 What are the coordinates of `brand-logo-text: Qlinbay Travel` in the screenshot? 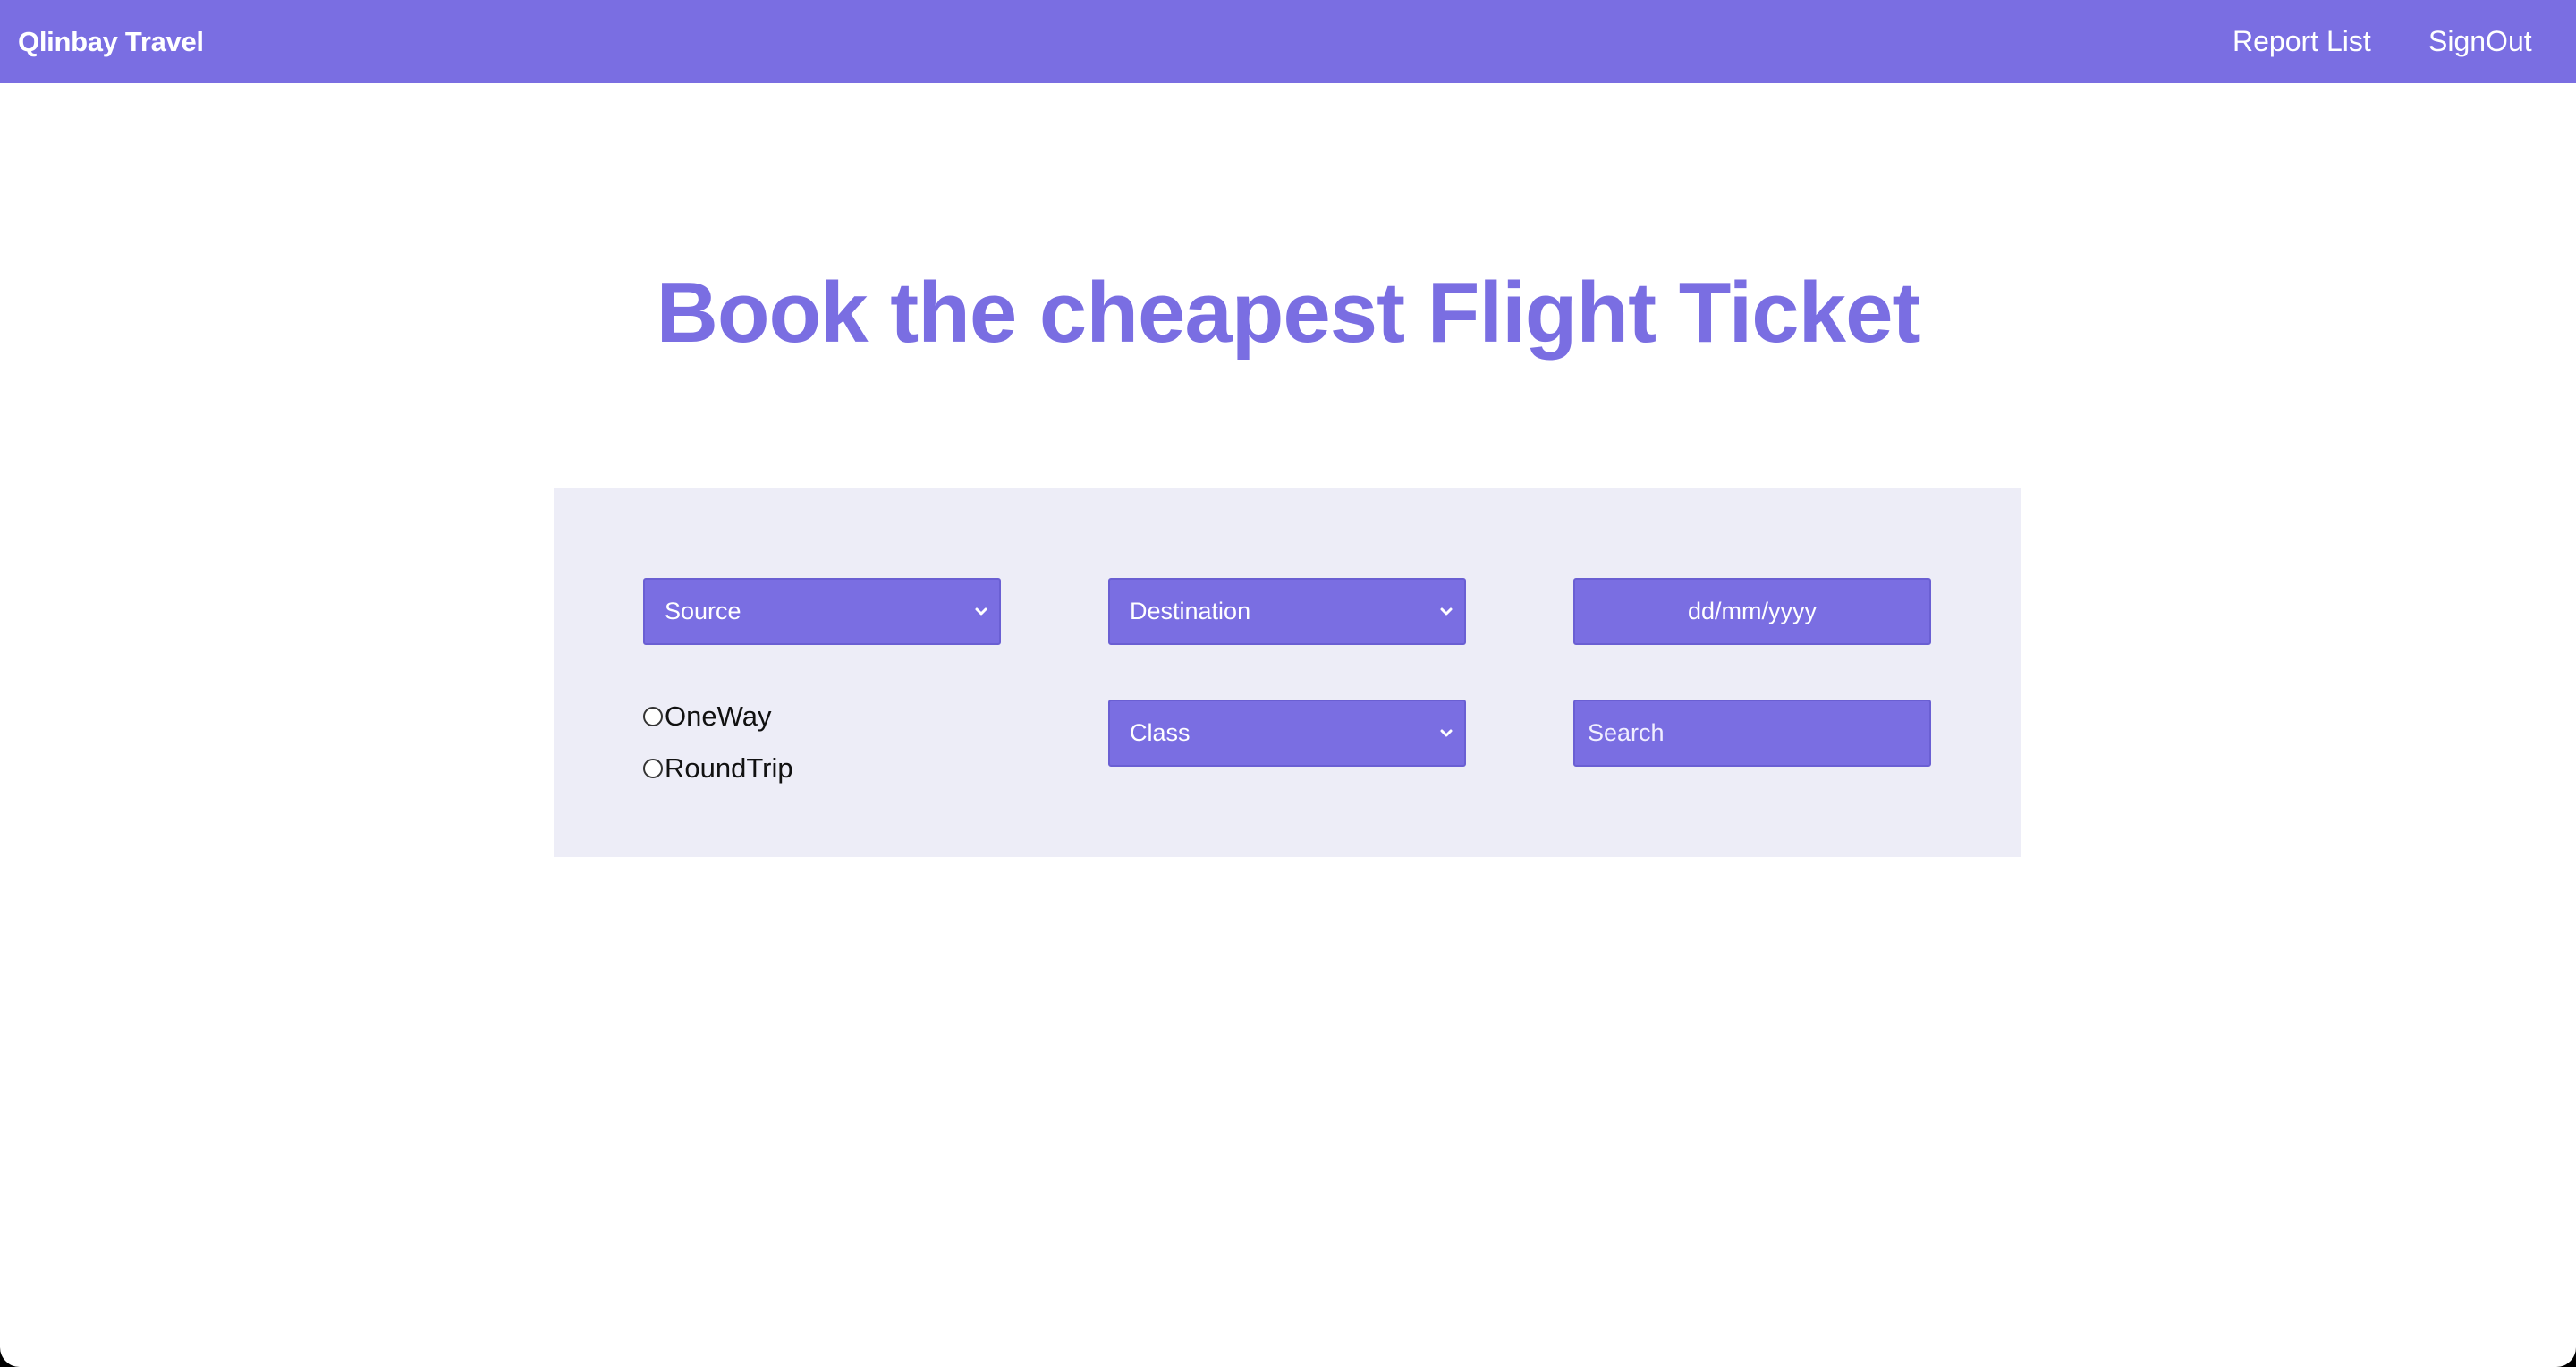 It's located at (111, 41).